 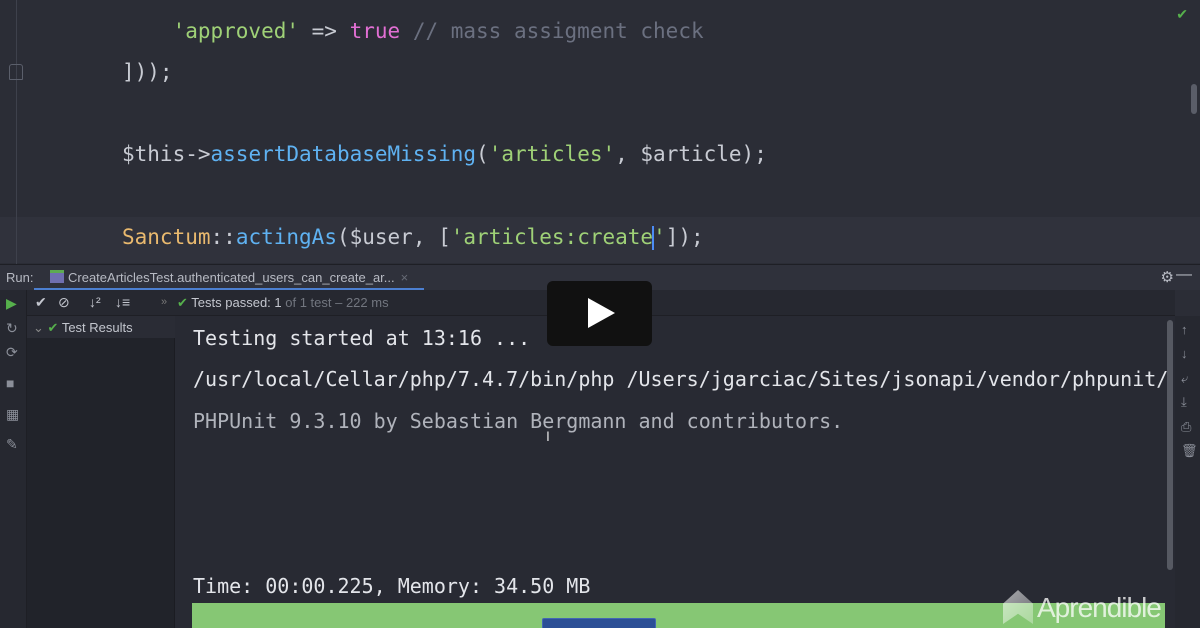 I want to click on minimize-icon: —, so click(x=1184, y=275).